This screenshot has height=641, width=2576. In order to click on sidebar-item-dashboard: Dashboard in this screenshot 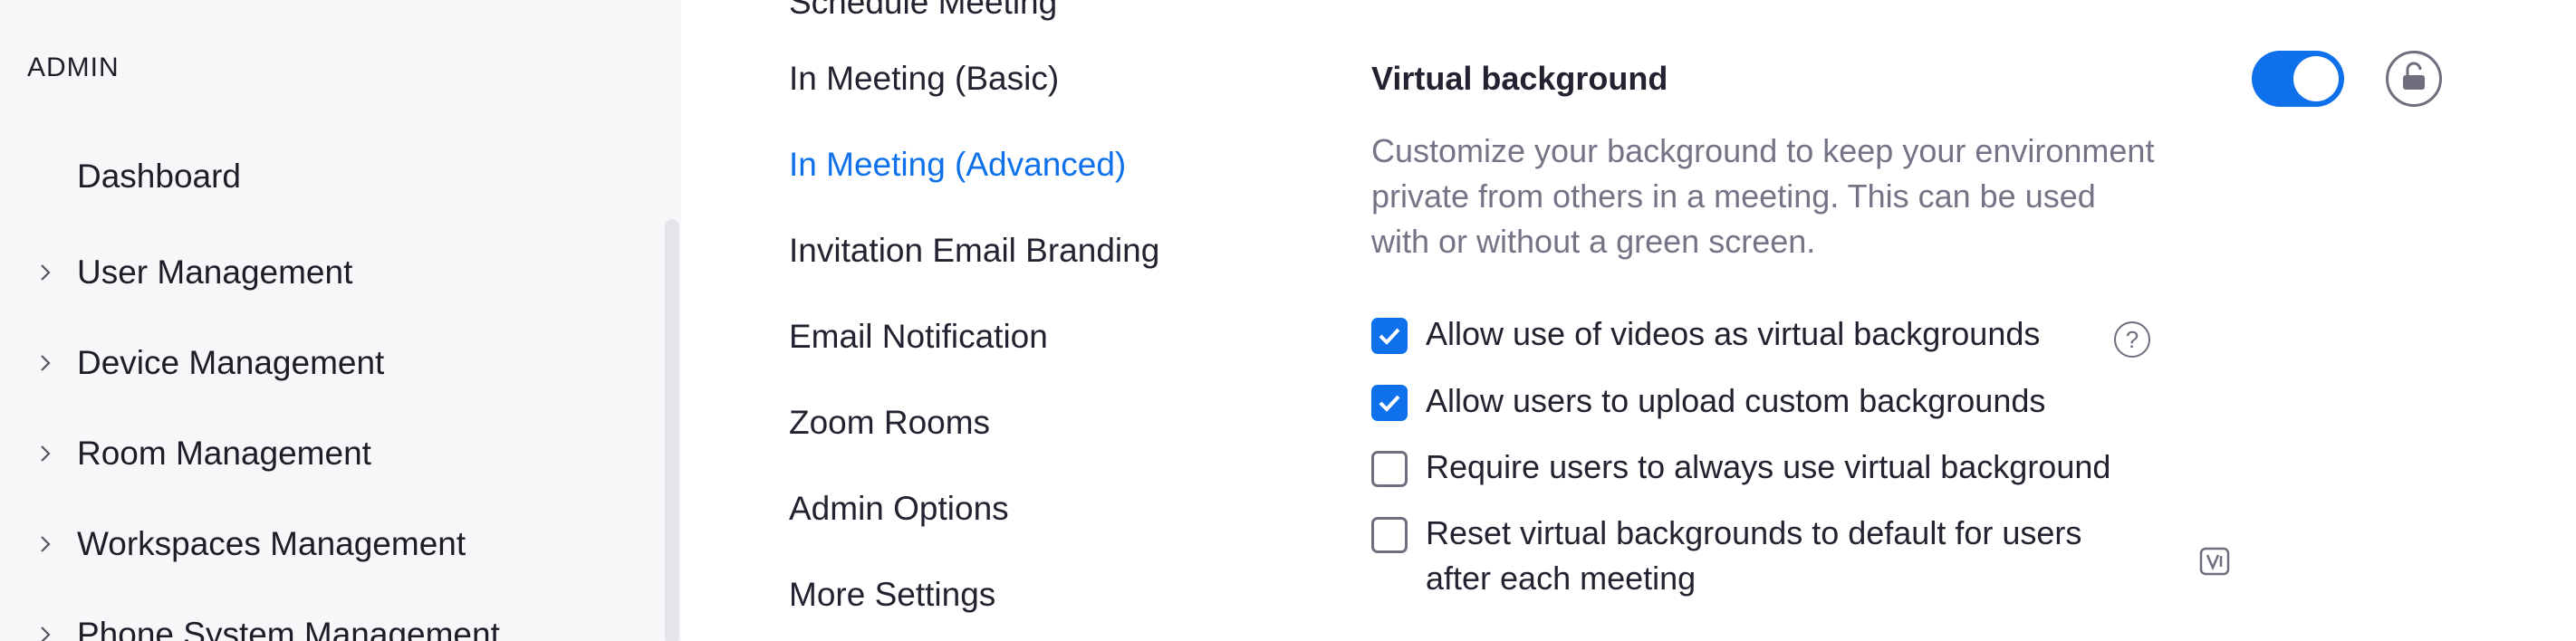, I will do `click(159, 177)`.